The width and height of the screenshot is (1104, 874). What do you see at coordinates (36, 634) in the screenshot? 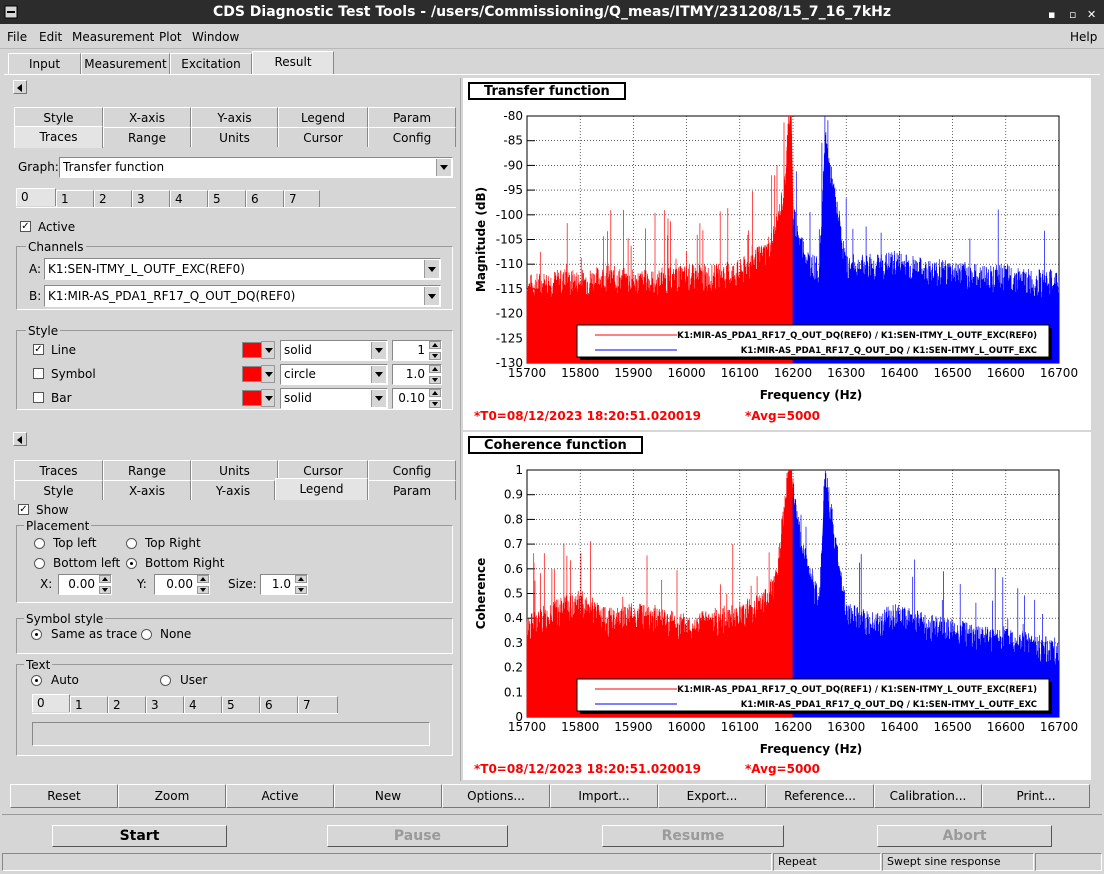
I see `symbol-same-as-trace-radio` at bounding box center [36, 634].